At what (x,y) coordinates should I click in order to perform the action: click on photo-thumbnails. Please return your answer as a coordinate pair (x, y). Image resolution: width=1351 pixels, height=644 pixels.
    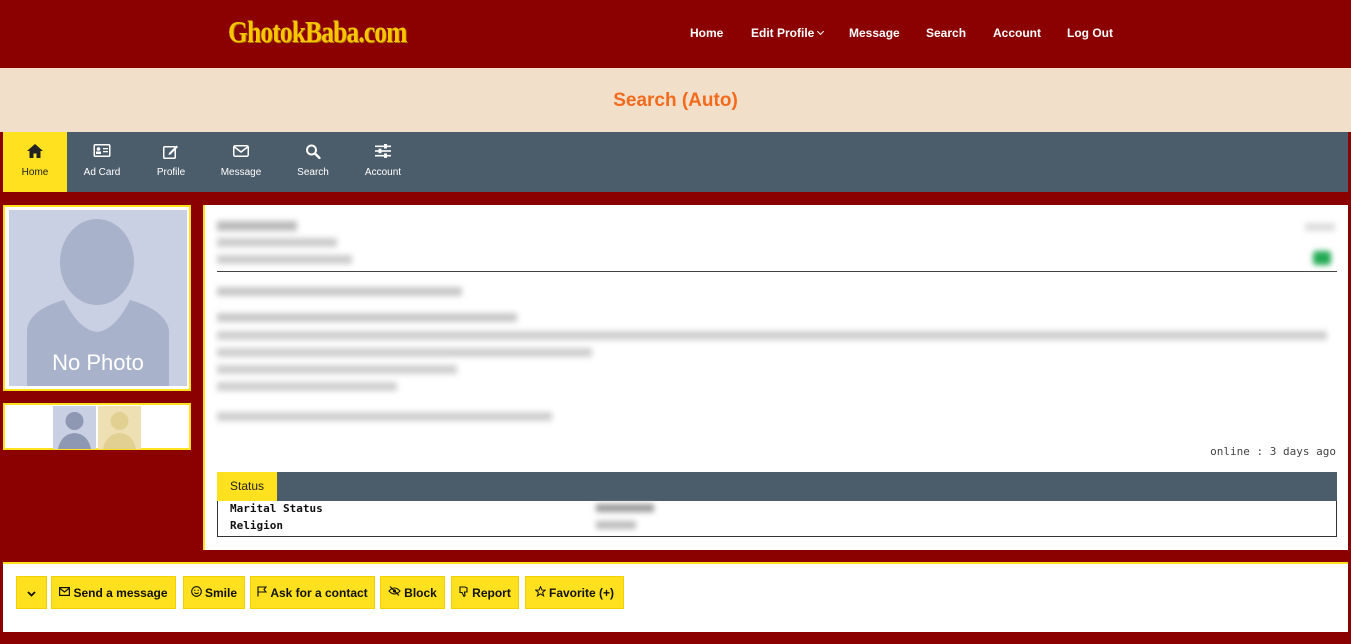
    Looking at the image, I should click on (97, 426).